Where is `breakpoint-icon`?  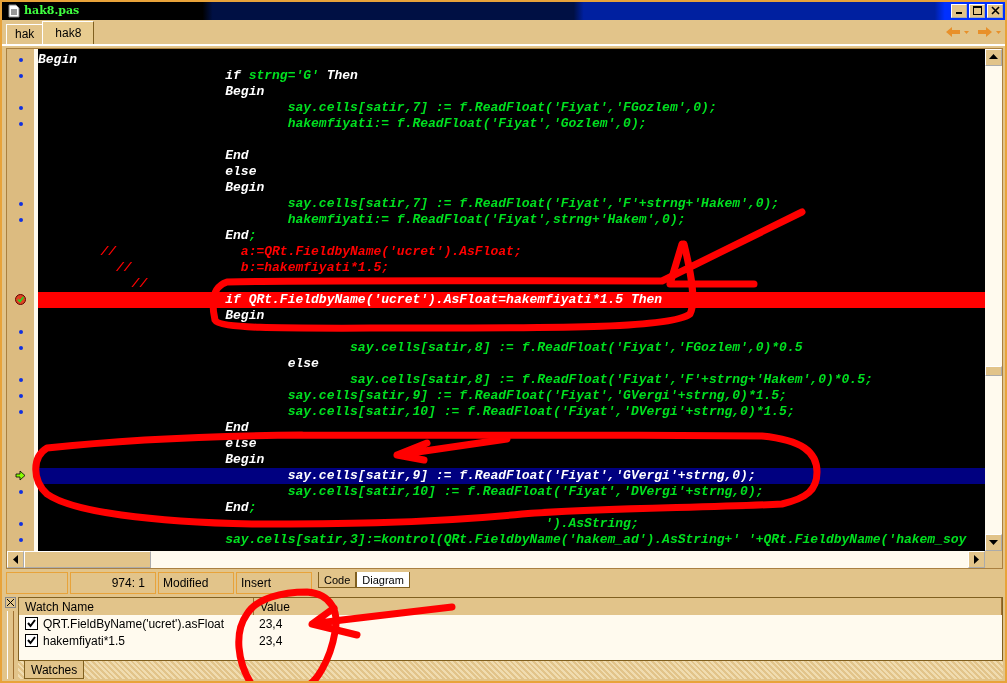 breakpoint-icon is located at coordinates (20, 300).